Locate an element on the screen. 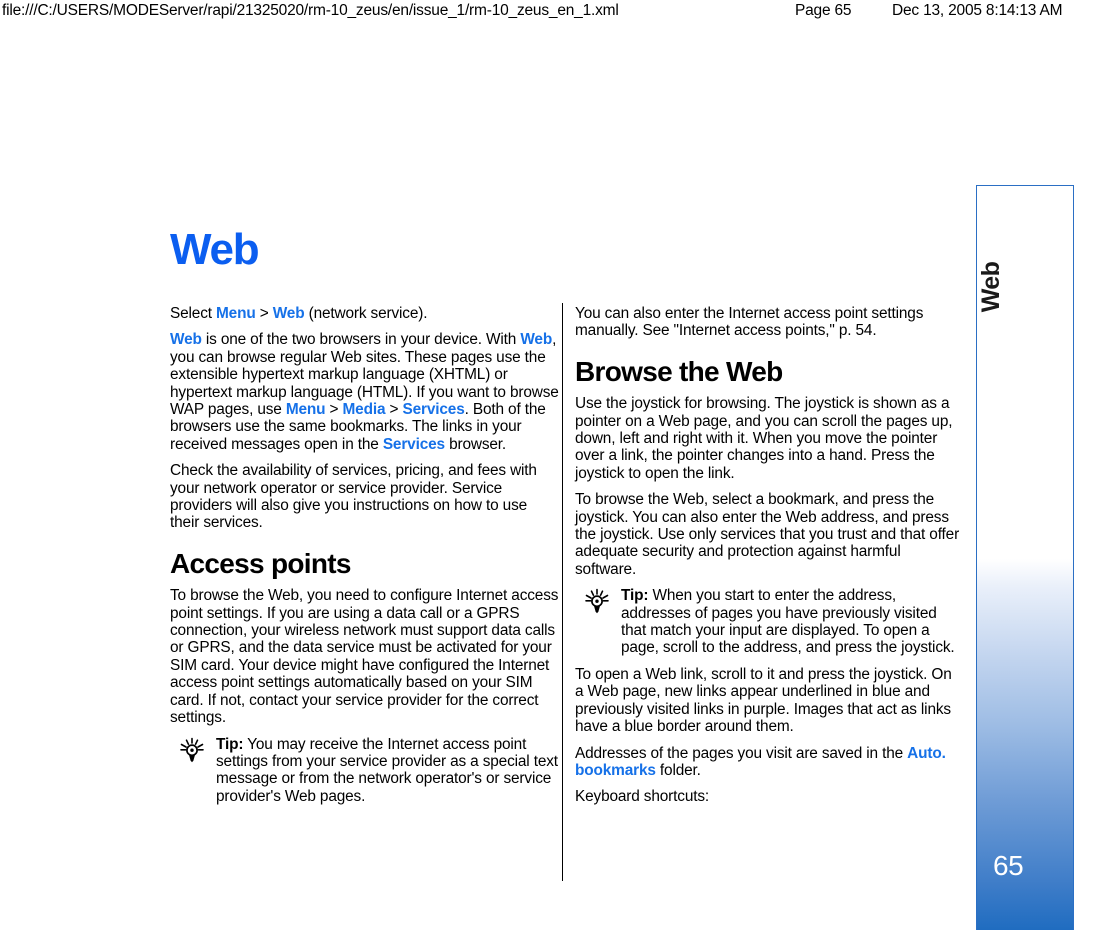 This screenshot has height=930, width=1105. text-run: (network service). is located at coordinates (366, 313).